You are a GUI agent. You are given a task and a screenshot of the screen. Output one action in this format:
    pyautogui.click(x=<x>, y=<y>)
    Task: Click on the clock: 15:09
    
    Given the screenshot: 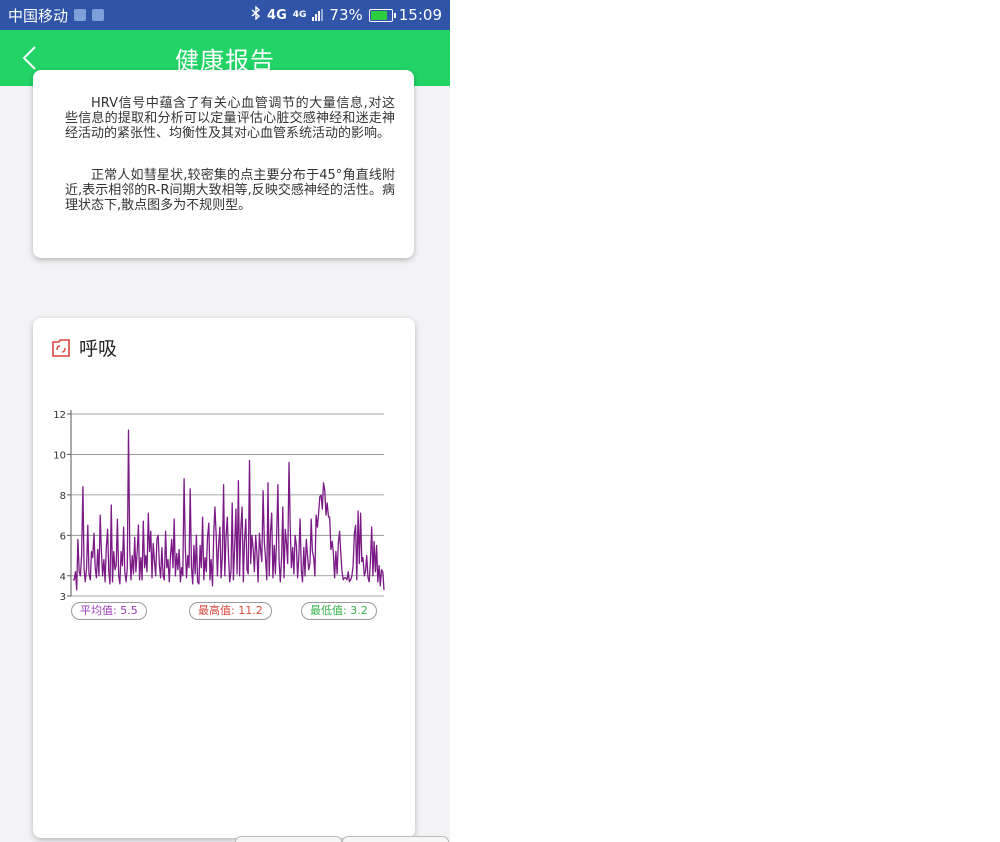 What is the action you would take?
    pyautogui.click(x=420, y=15)
    